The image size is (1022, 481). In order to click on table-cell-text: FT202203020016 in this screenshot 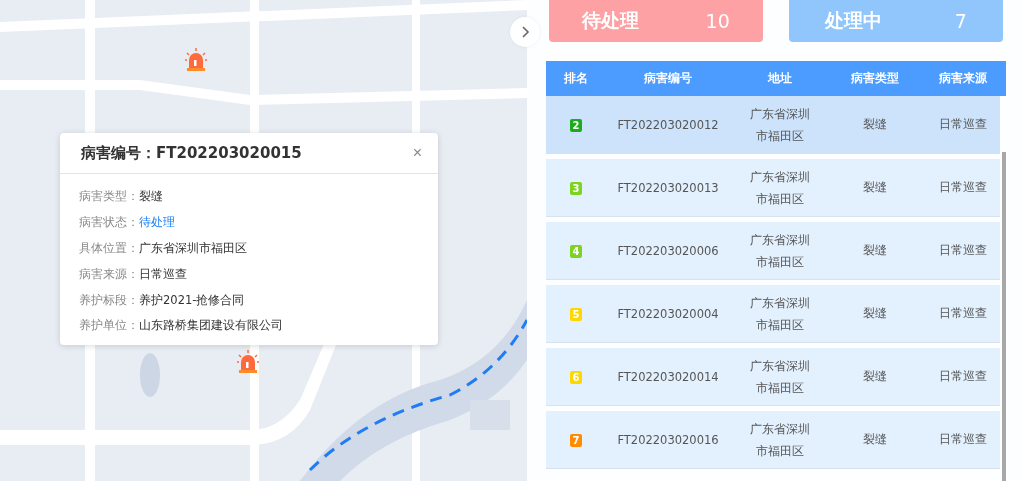, I will do `click(668, 439)`.